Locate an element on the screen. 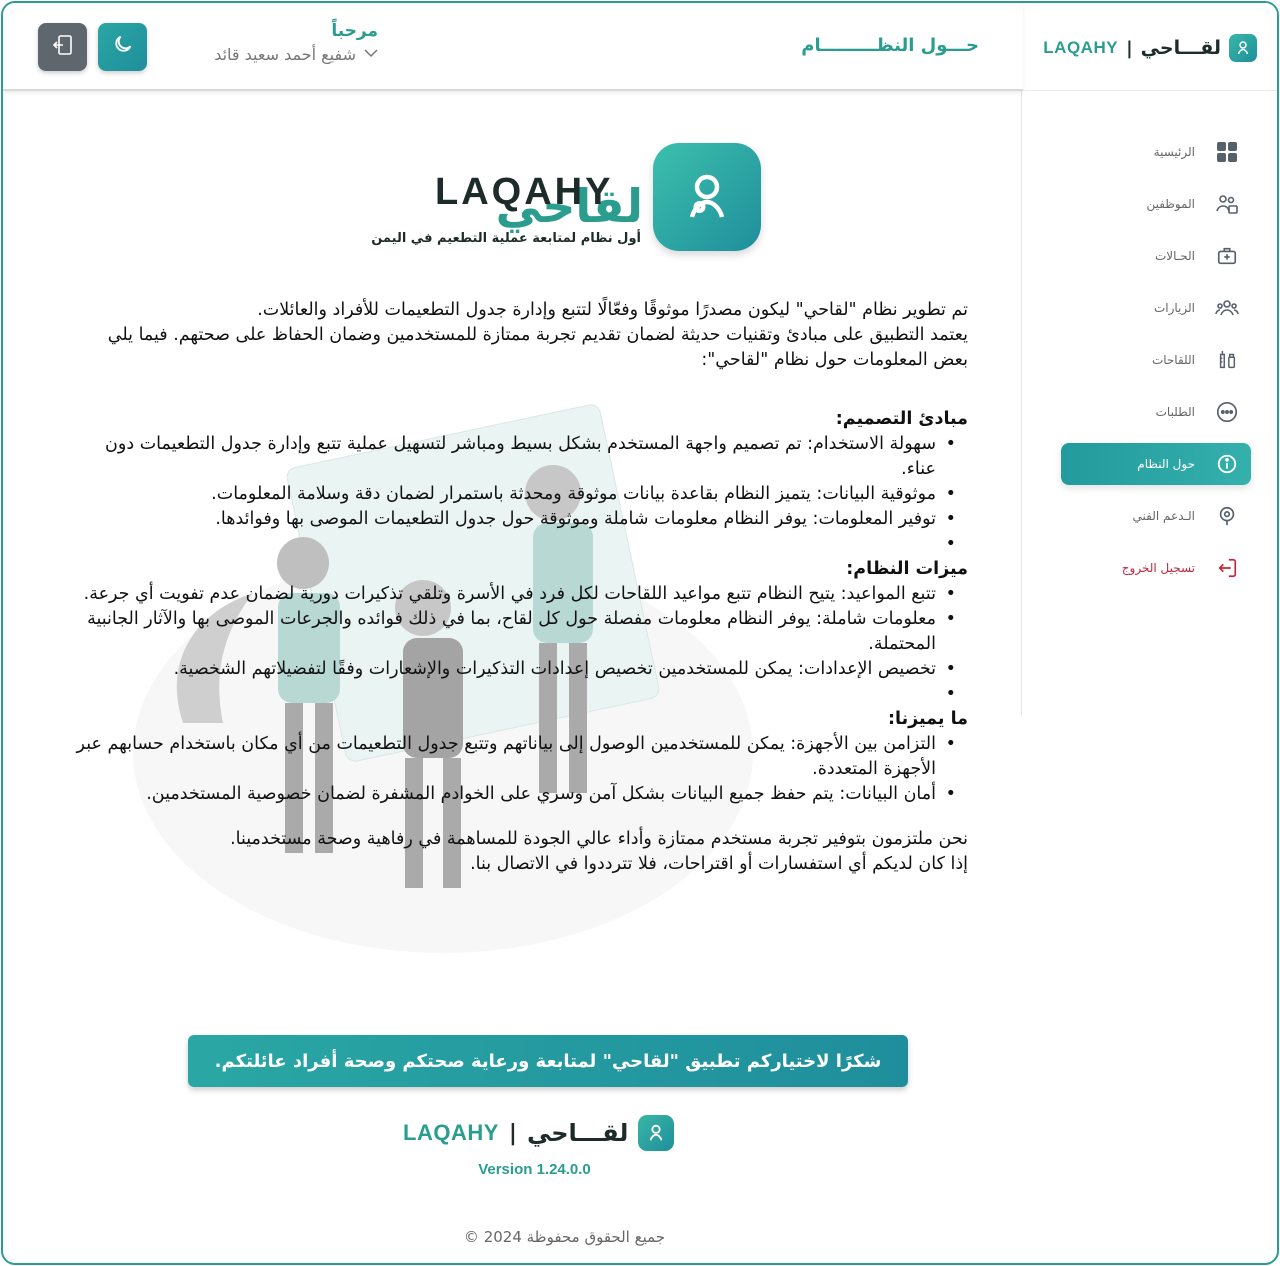 This screenshot has width=1280, height=1266. sidebar-item-vaccines: اللقاحات is located at coordinates (1155, 360).